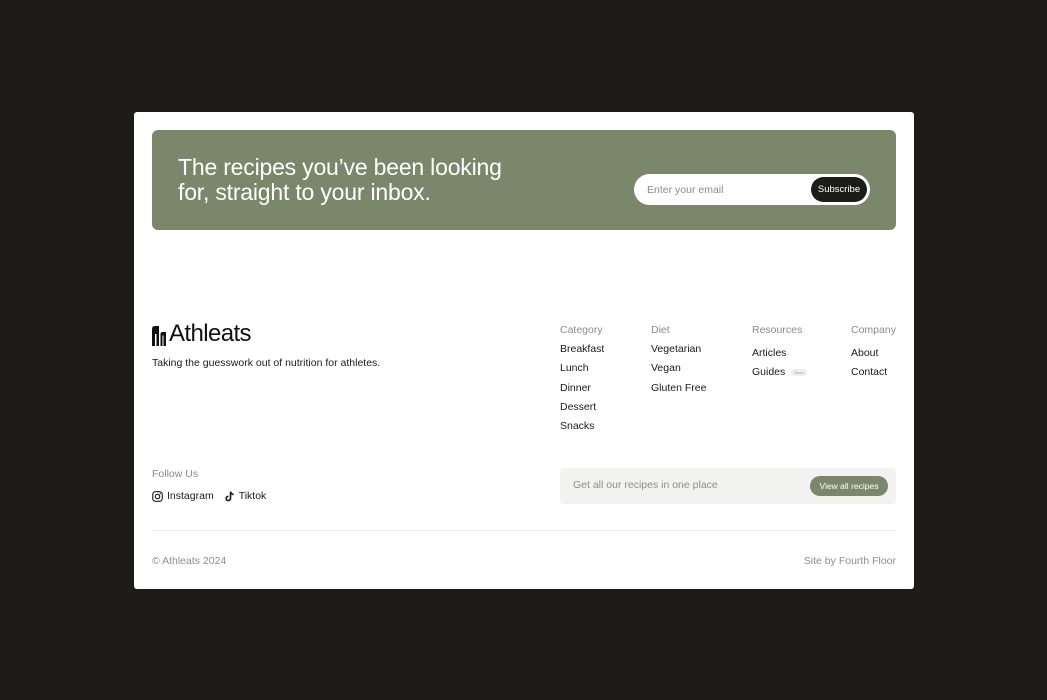 The image size is (1047, 700). I want to click on diet-link-vegetarian: Vegetarian, so click(678, 349).